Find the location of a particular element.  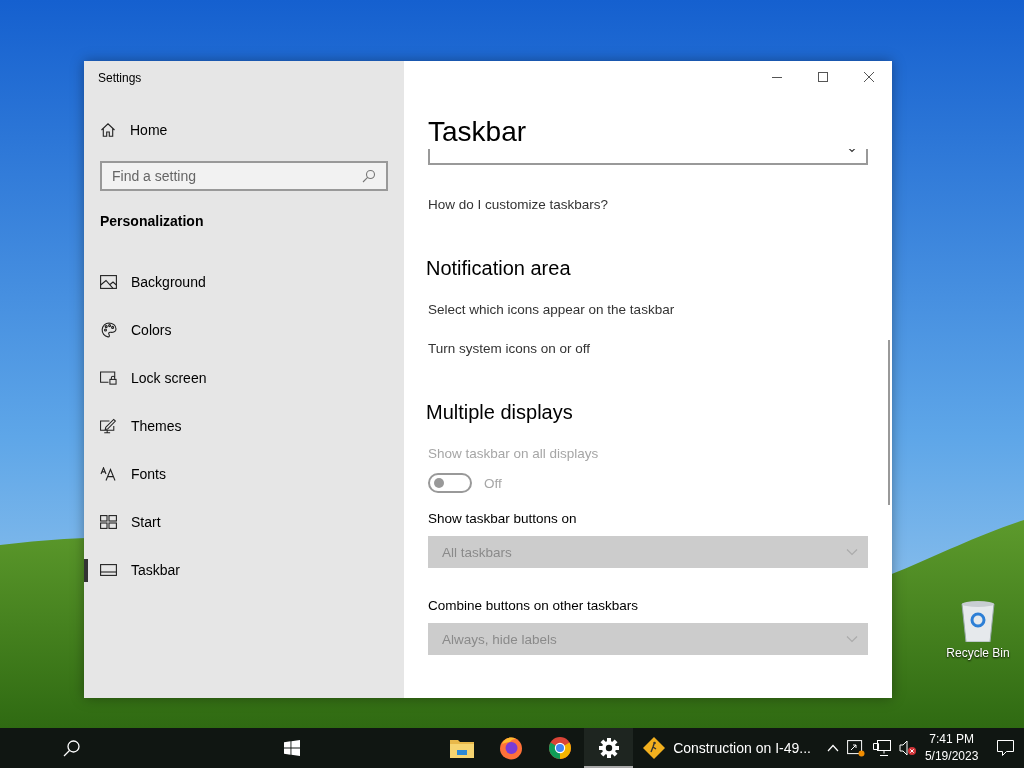

speech-bubble-icon is located at coordinates (1005, 748).